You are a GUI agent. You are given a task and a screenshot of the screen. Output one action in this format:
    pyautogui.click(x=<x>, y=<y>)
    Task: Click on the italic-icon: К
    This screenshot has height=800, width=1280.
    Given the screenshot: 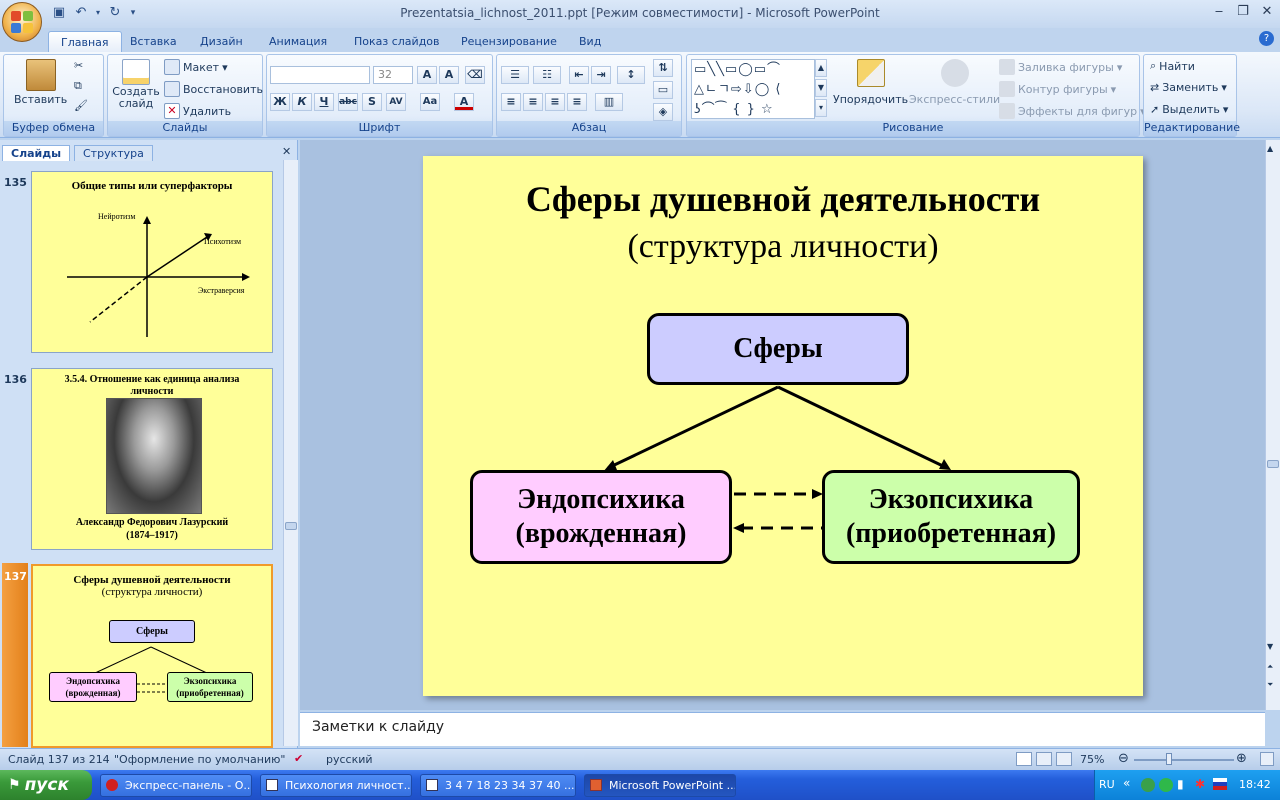 What is the action you would take?
    pyautogui.click(x=302, y=102)
    